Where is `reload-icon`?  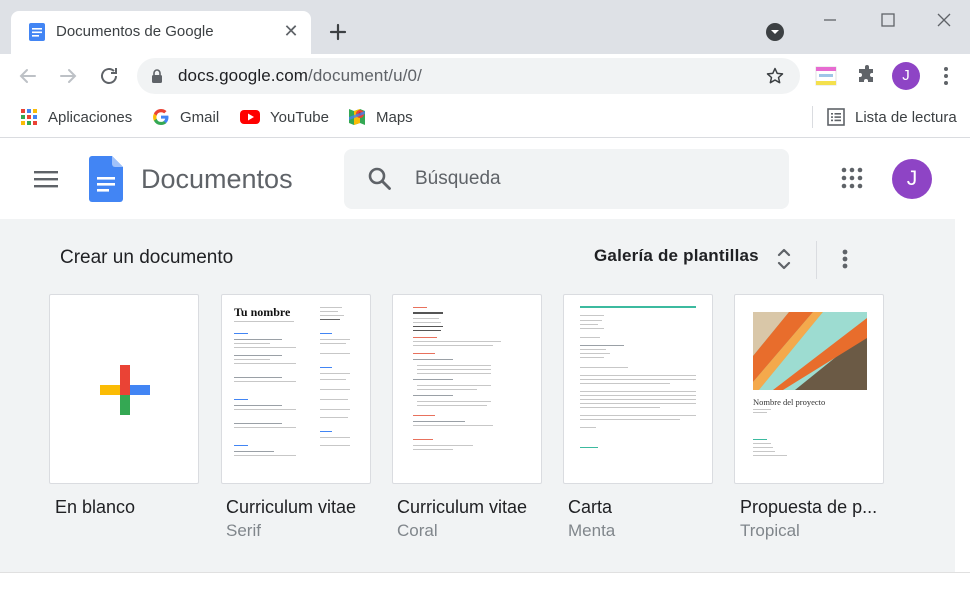 reload-icon is located at coordinates (109, 76).